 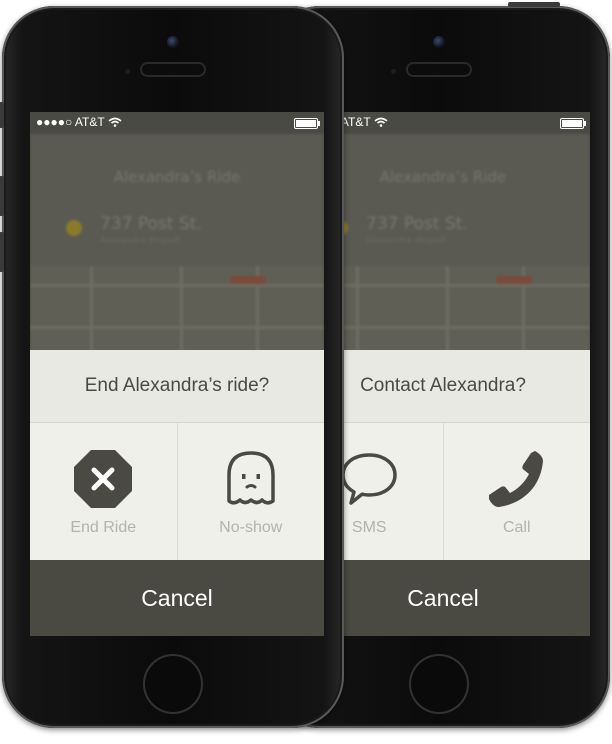 What do you see at coordinates (534, 4) in the screenshot?
I see `sleep-wake-button` at bounding box center [534, 4].